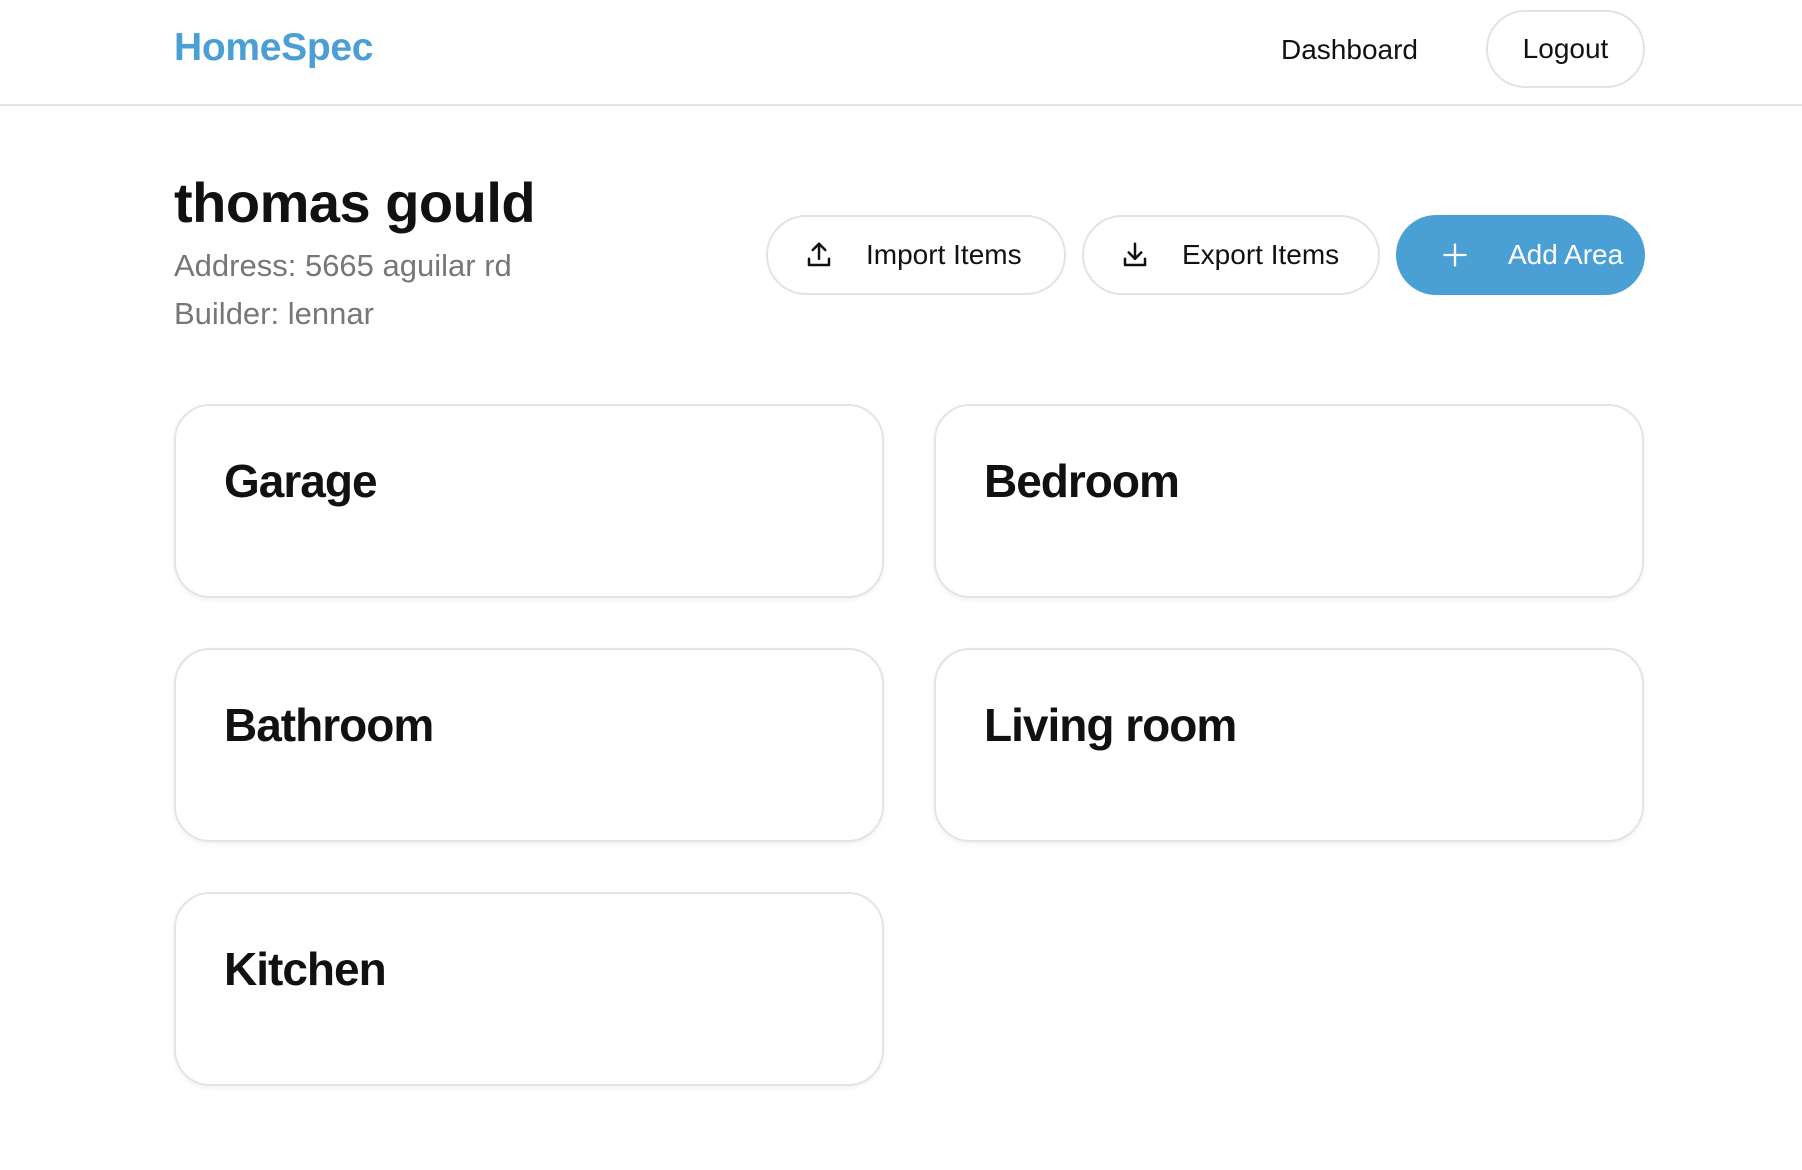 The image size is (1802, 1170). What do you see at coordinates (1289, 745) in the screenshot?
I see `area-card-living-room: Living room` at bounding box center [1289, 745].